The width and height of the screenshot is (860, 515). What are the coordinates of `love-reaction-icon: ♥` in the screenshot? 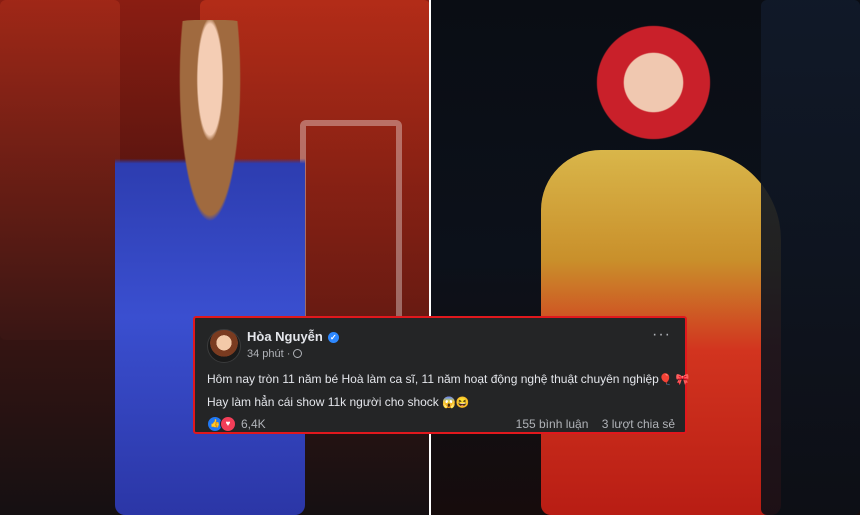 It's located at (228, 424).